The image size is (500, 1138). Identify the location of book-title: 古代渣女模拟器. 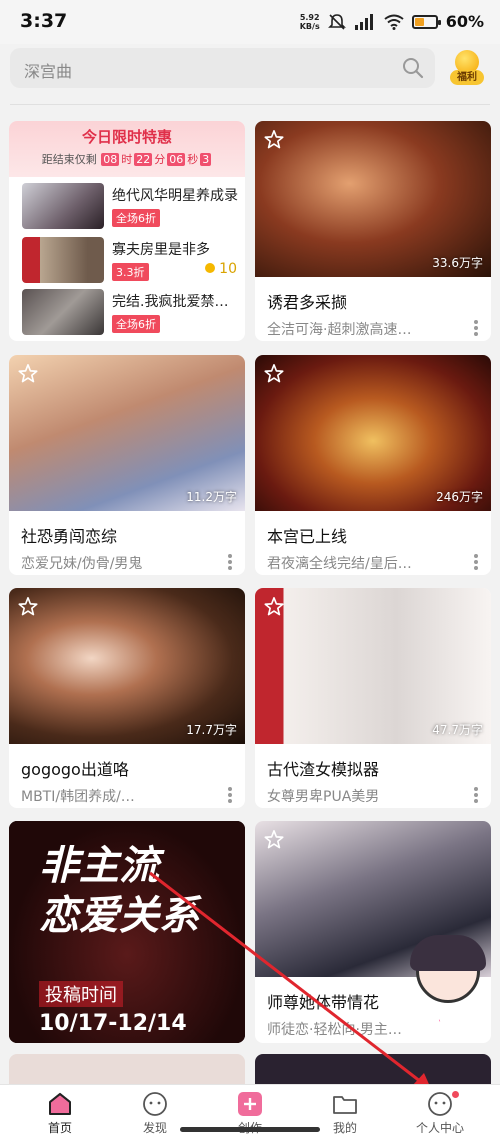
(323, 769).